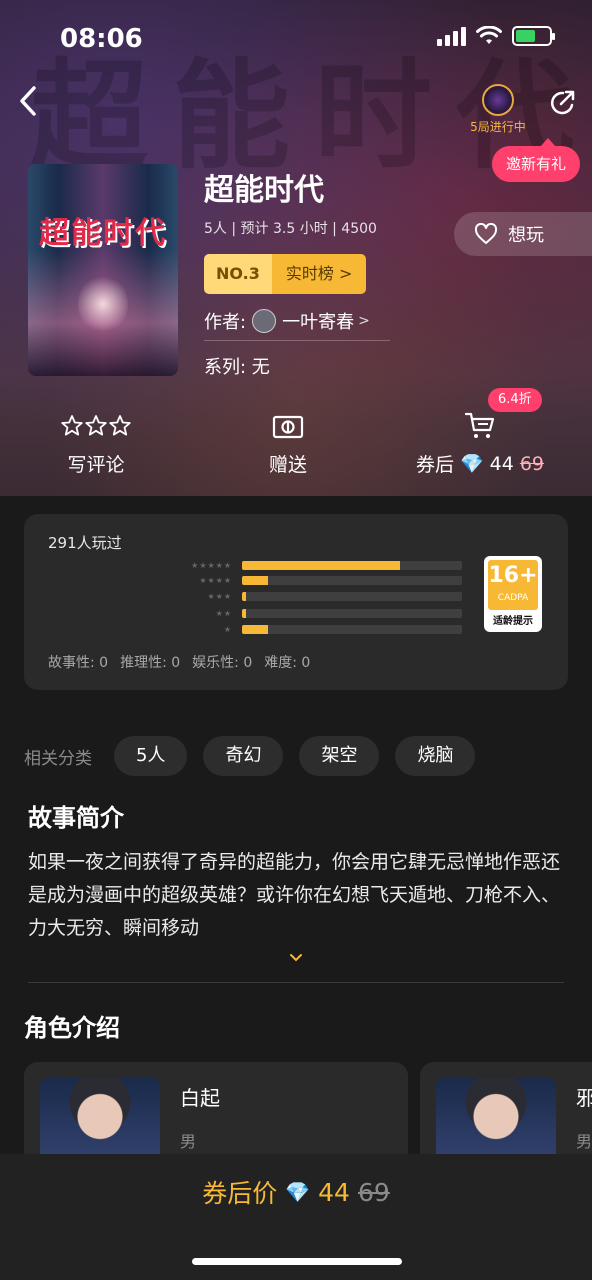 This screenshot has width=592, height=1280. What do you see at coordinates (532, 463) in the screenshot?
I see `old-price: 69` at bounding box center [532, 463].